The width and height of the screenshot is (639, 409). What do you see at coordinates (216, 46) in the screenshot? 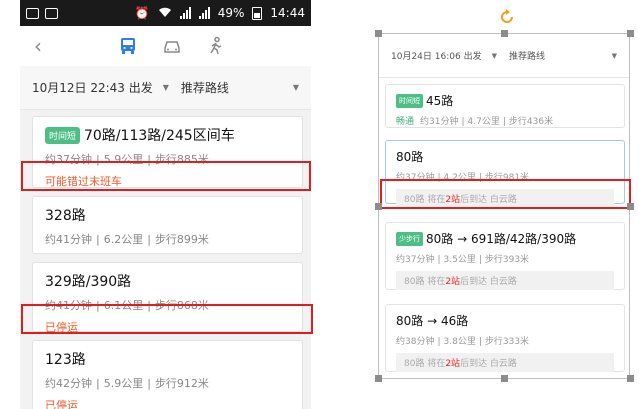
I see `walk-icon` at bounding box center [216, 46].